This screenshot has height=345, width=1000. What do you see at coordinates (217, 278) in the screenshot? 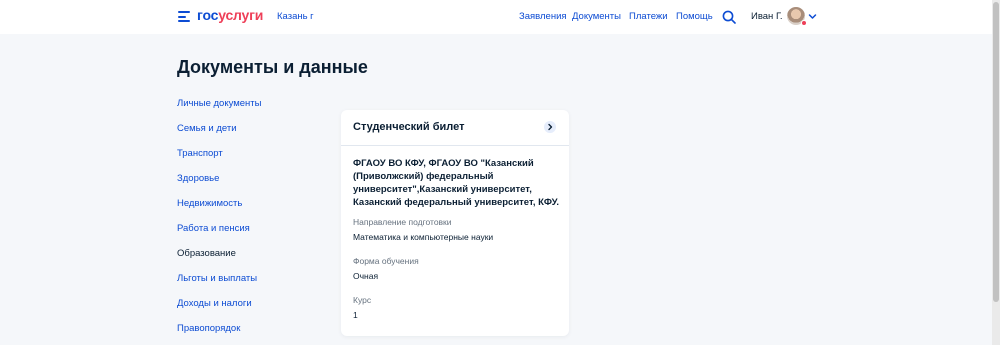
I see `sidebar-item-benefits: Льготы и выплаты` at bounding box center [217, 278].